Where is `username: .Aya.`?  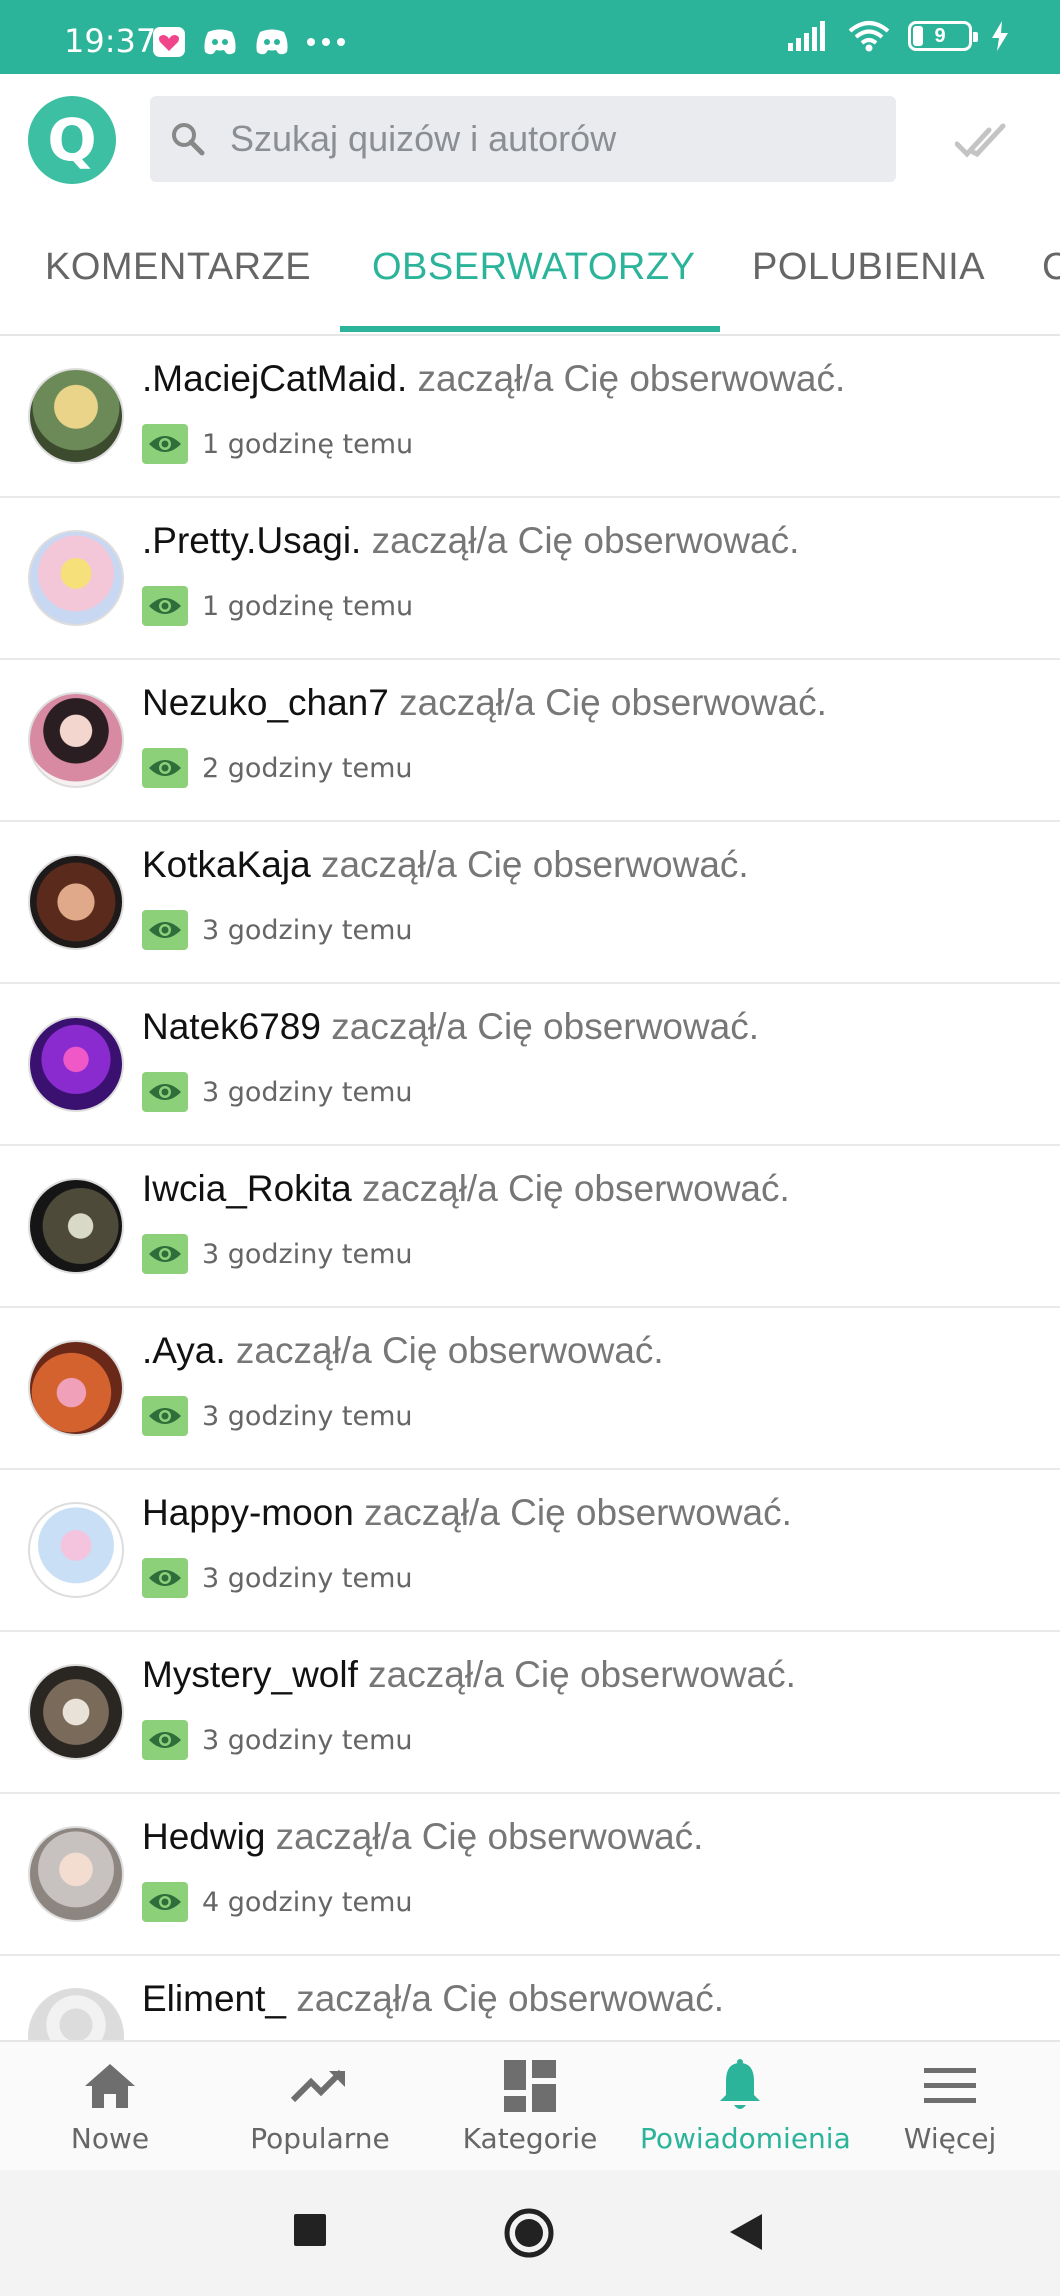
username: .Aya. is located at coordinates (184, 1350).